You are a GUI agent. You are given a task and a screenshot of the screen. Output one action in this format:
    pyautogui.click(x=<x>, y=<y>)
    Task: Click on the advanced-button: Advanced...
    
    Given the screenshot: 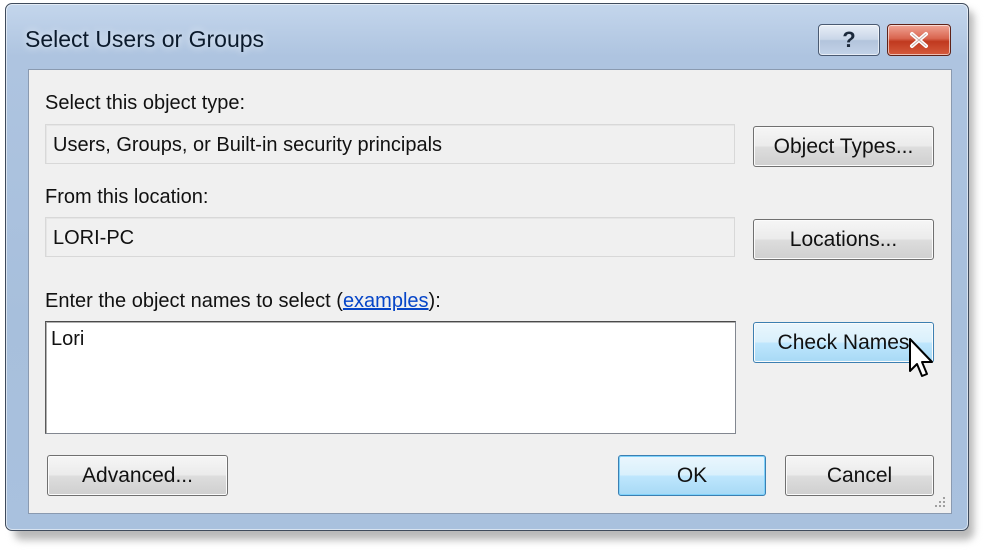 What is the action you would take?
    pyautogui.click(x=137, y=475)
    